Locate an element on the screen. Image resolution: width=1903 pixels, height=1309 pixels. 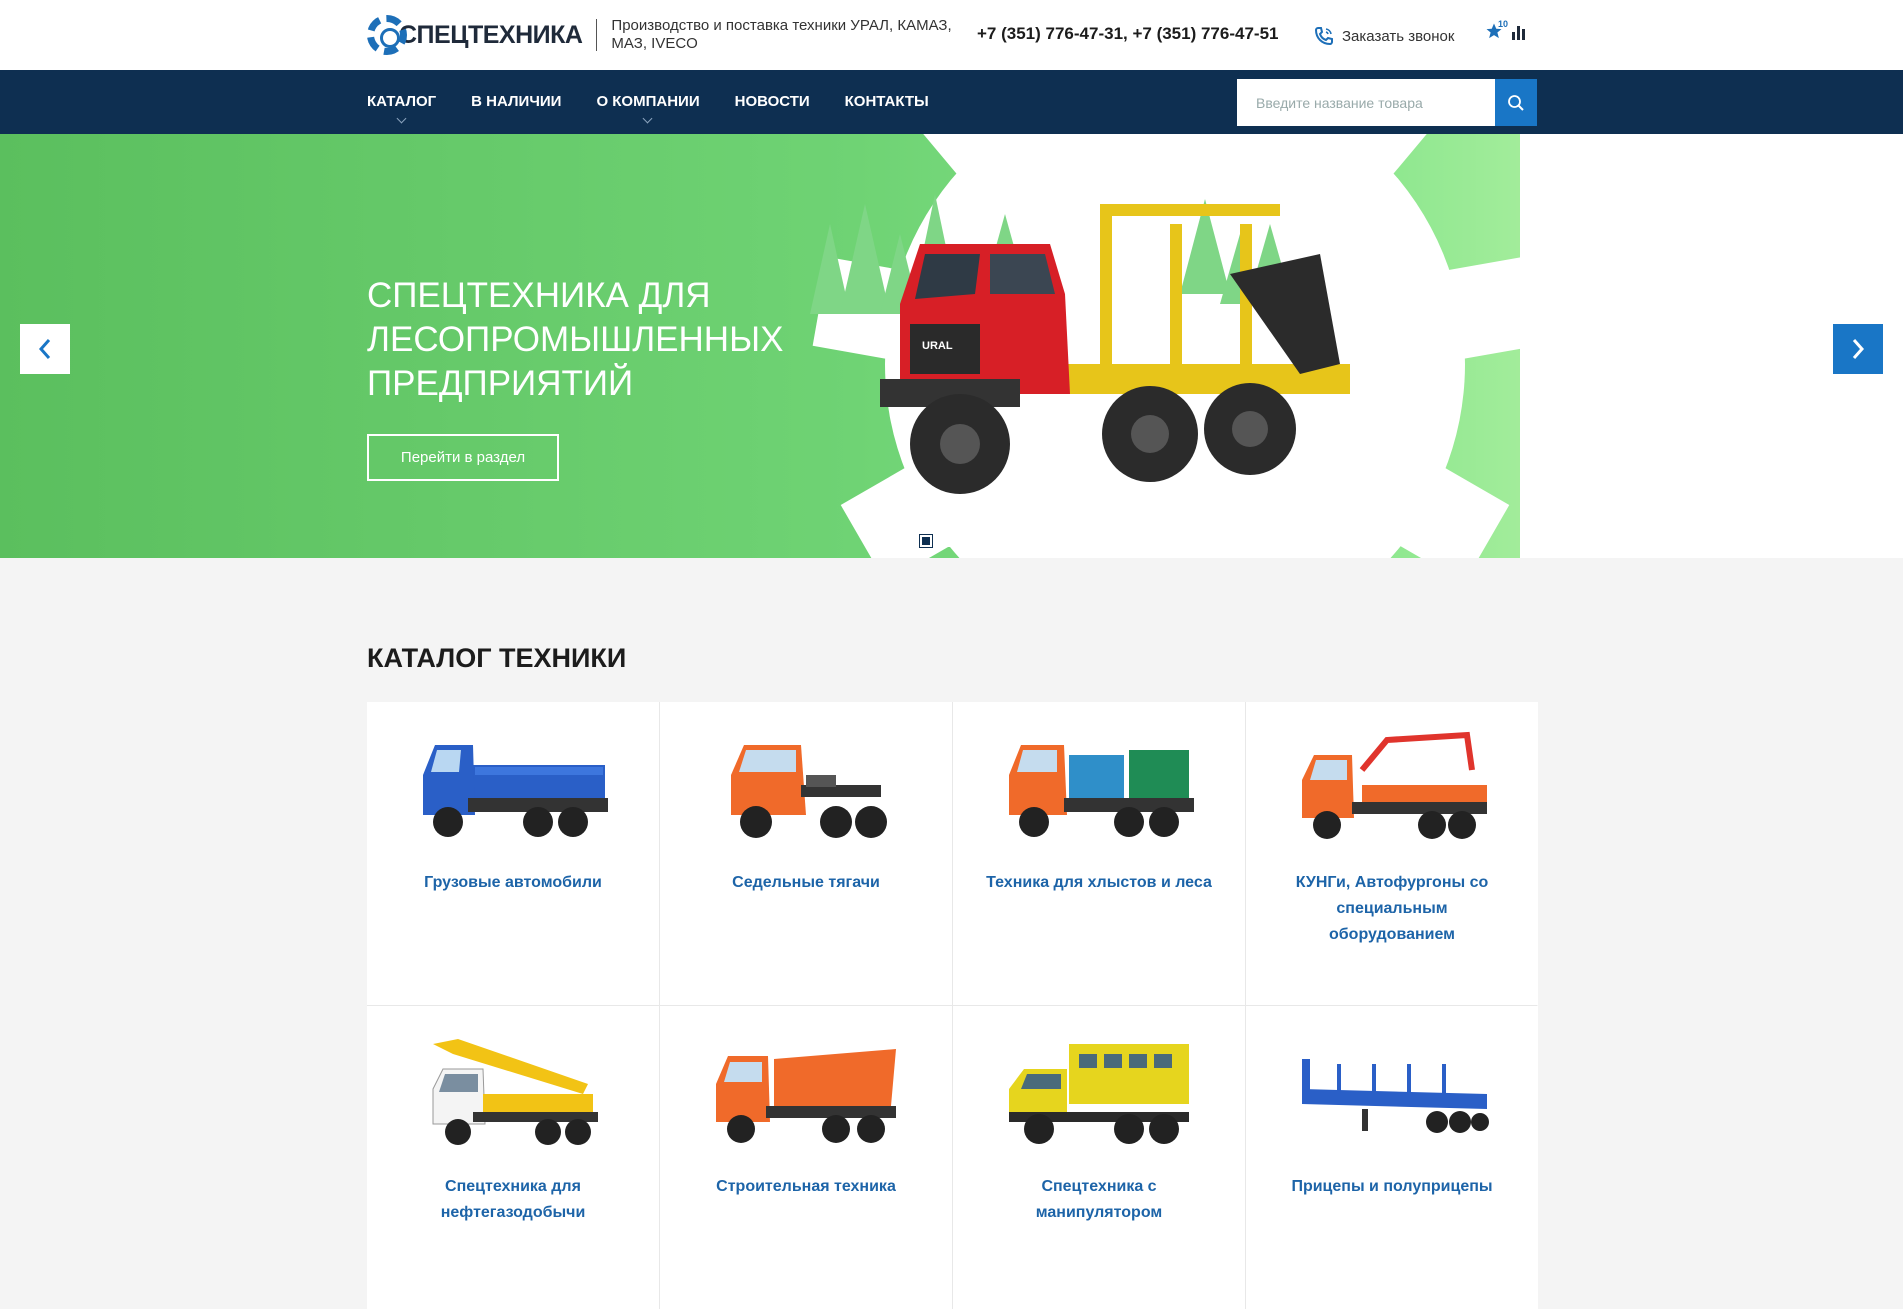
catalog-title: КАТАЛОГ ТЕХНИКИ is located at coordinates (497, 658).